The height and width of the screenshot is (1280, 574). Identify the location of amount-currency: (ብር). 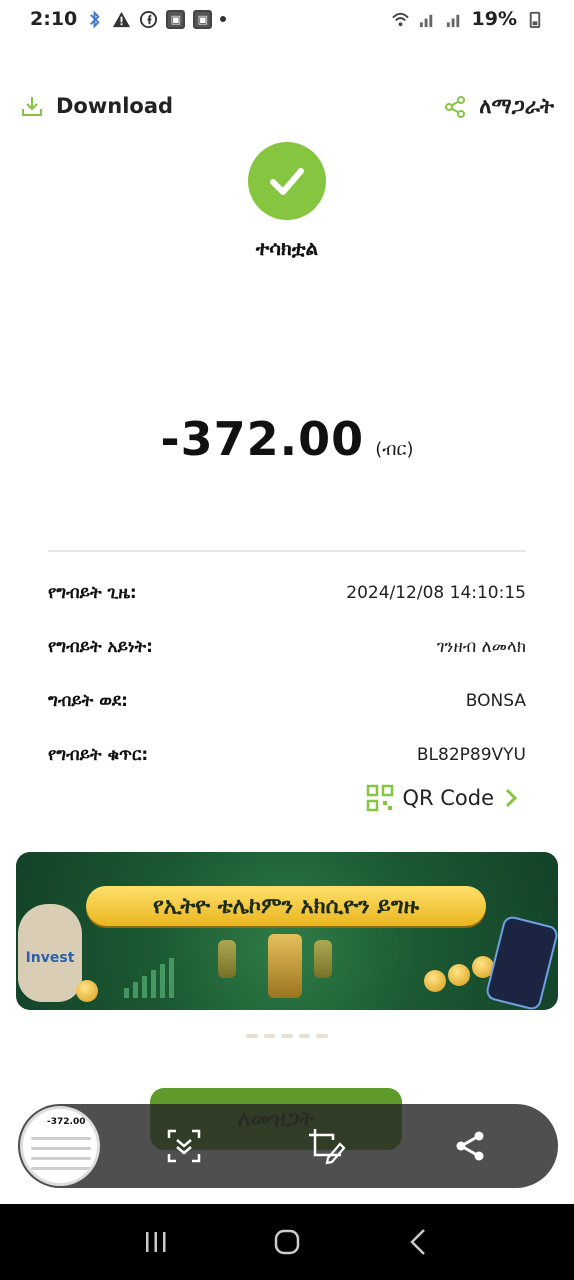
(394, 449).